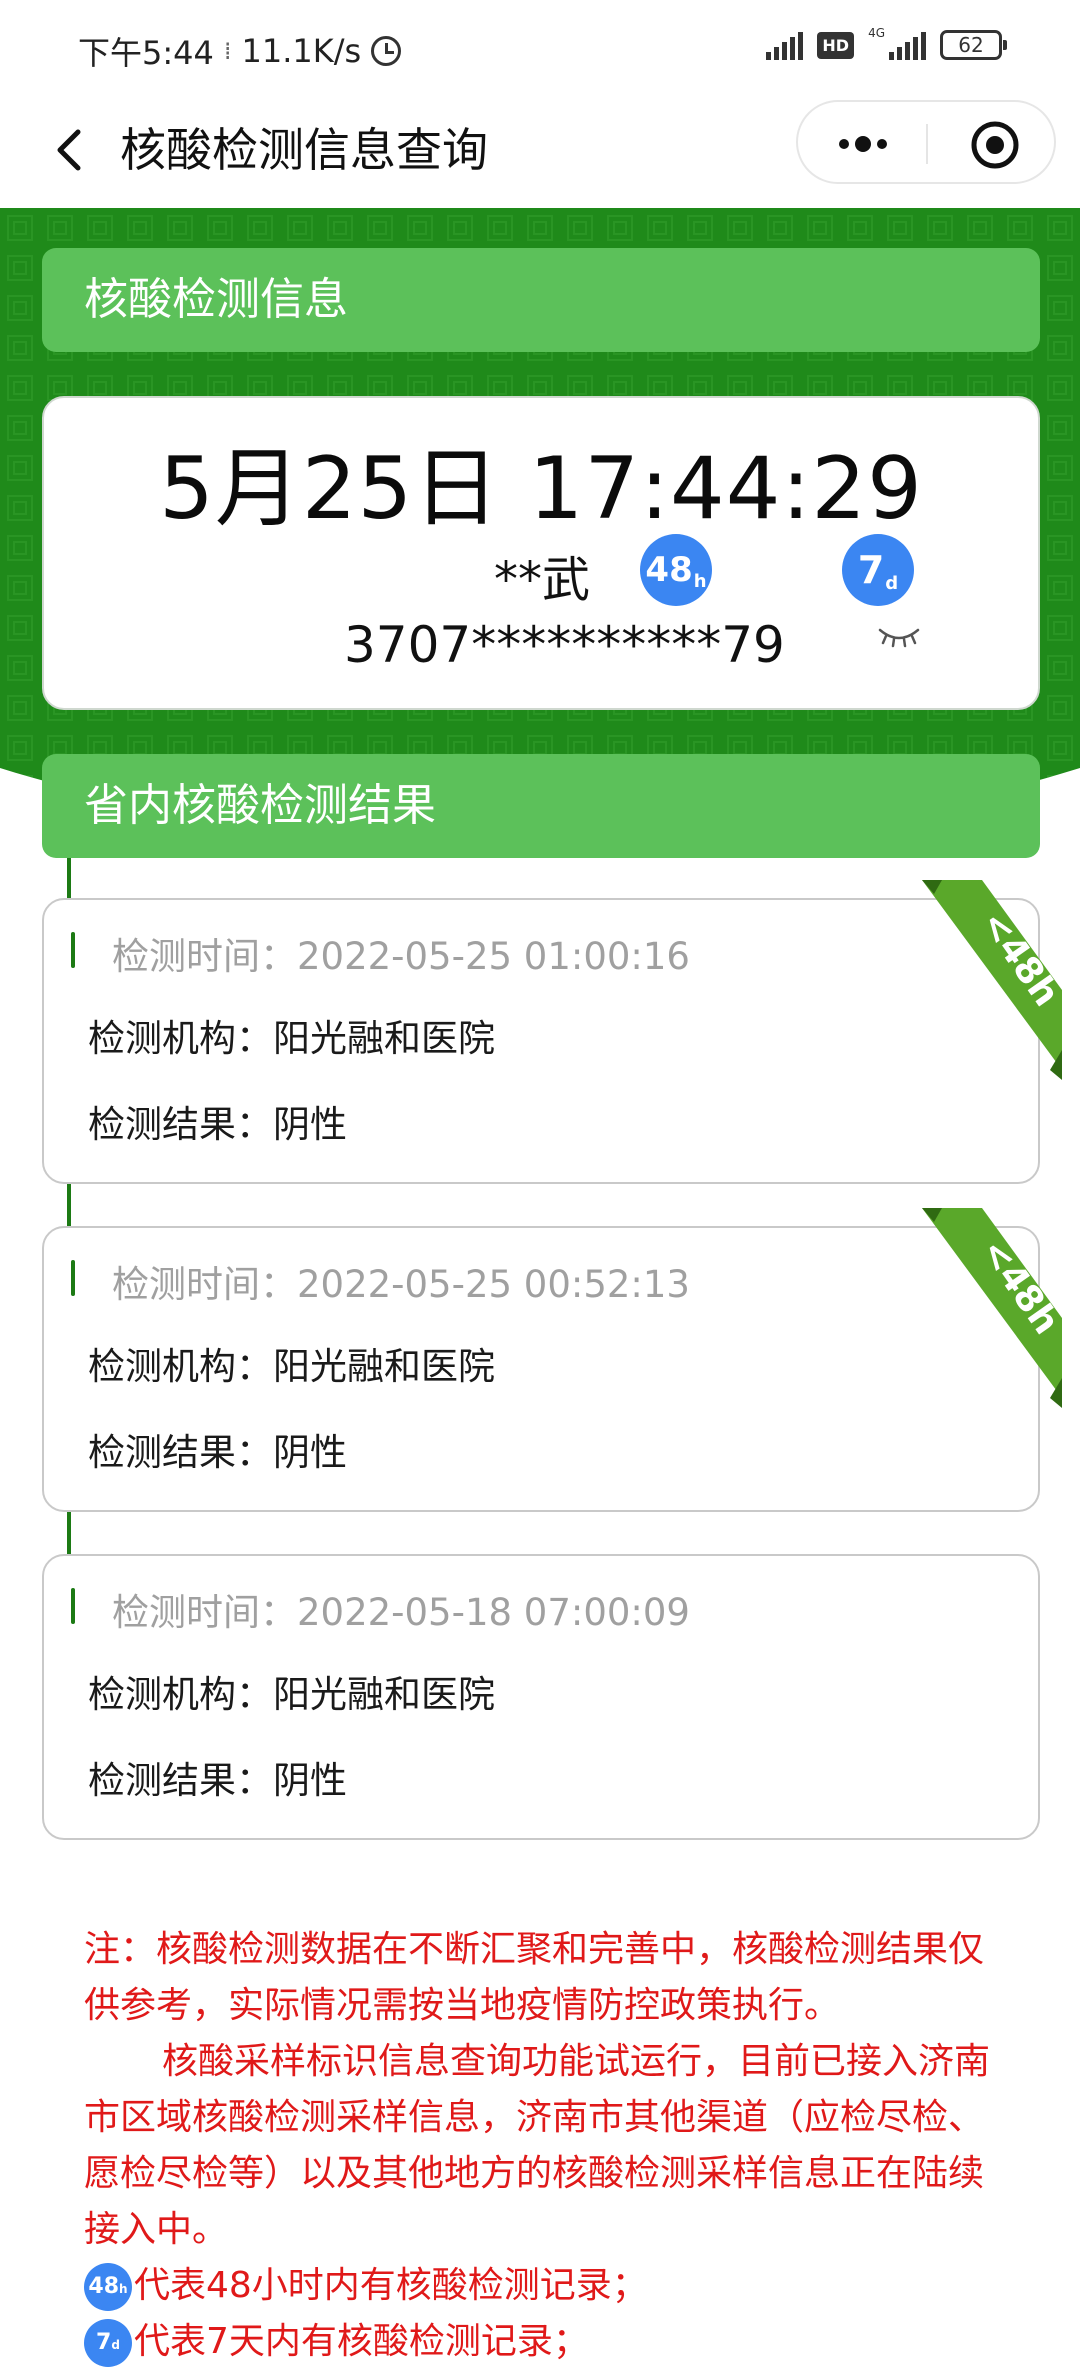 The image size is (1080, 2370). What do you see at coordinates (301, 51) in the screenshot?
I see `status-speed: 11.1K/s` at bounding box center [301, 51].